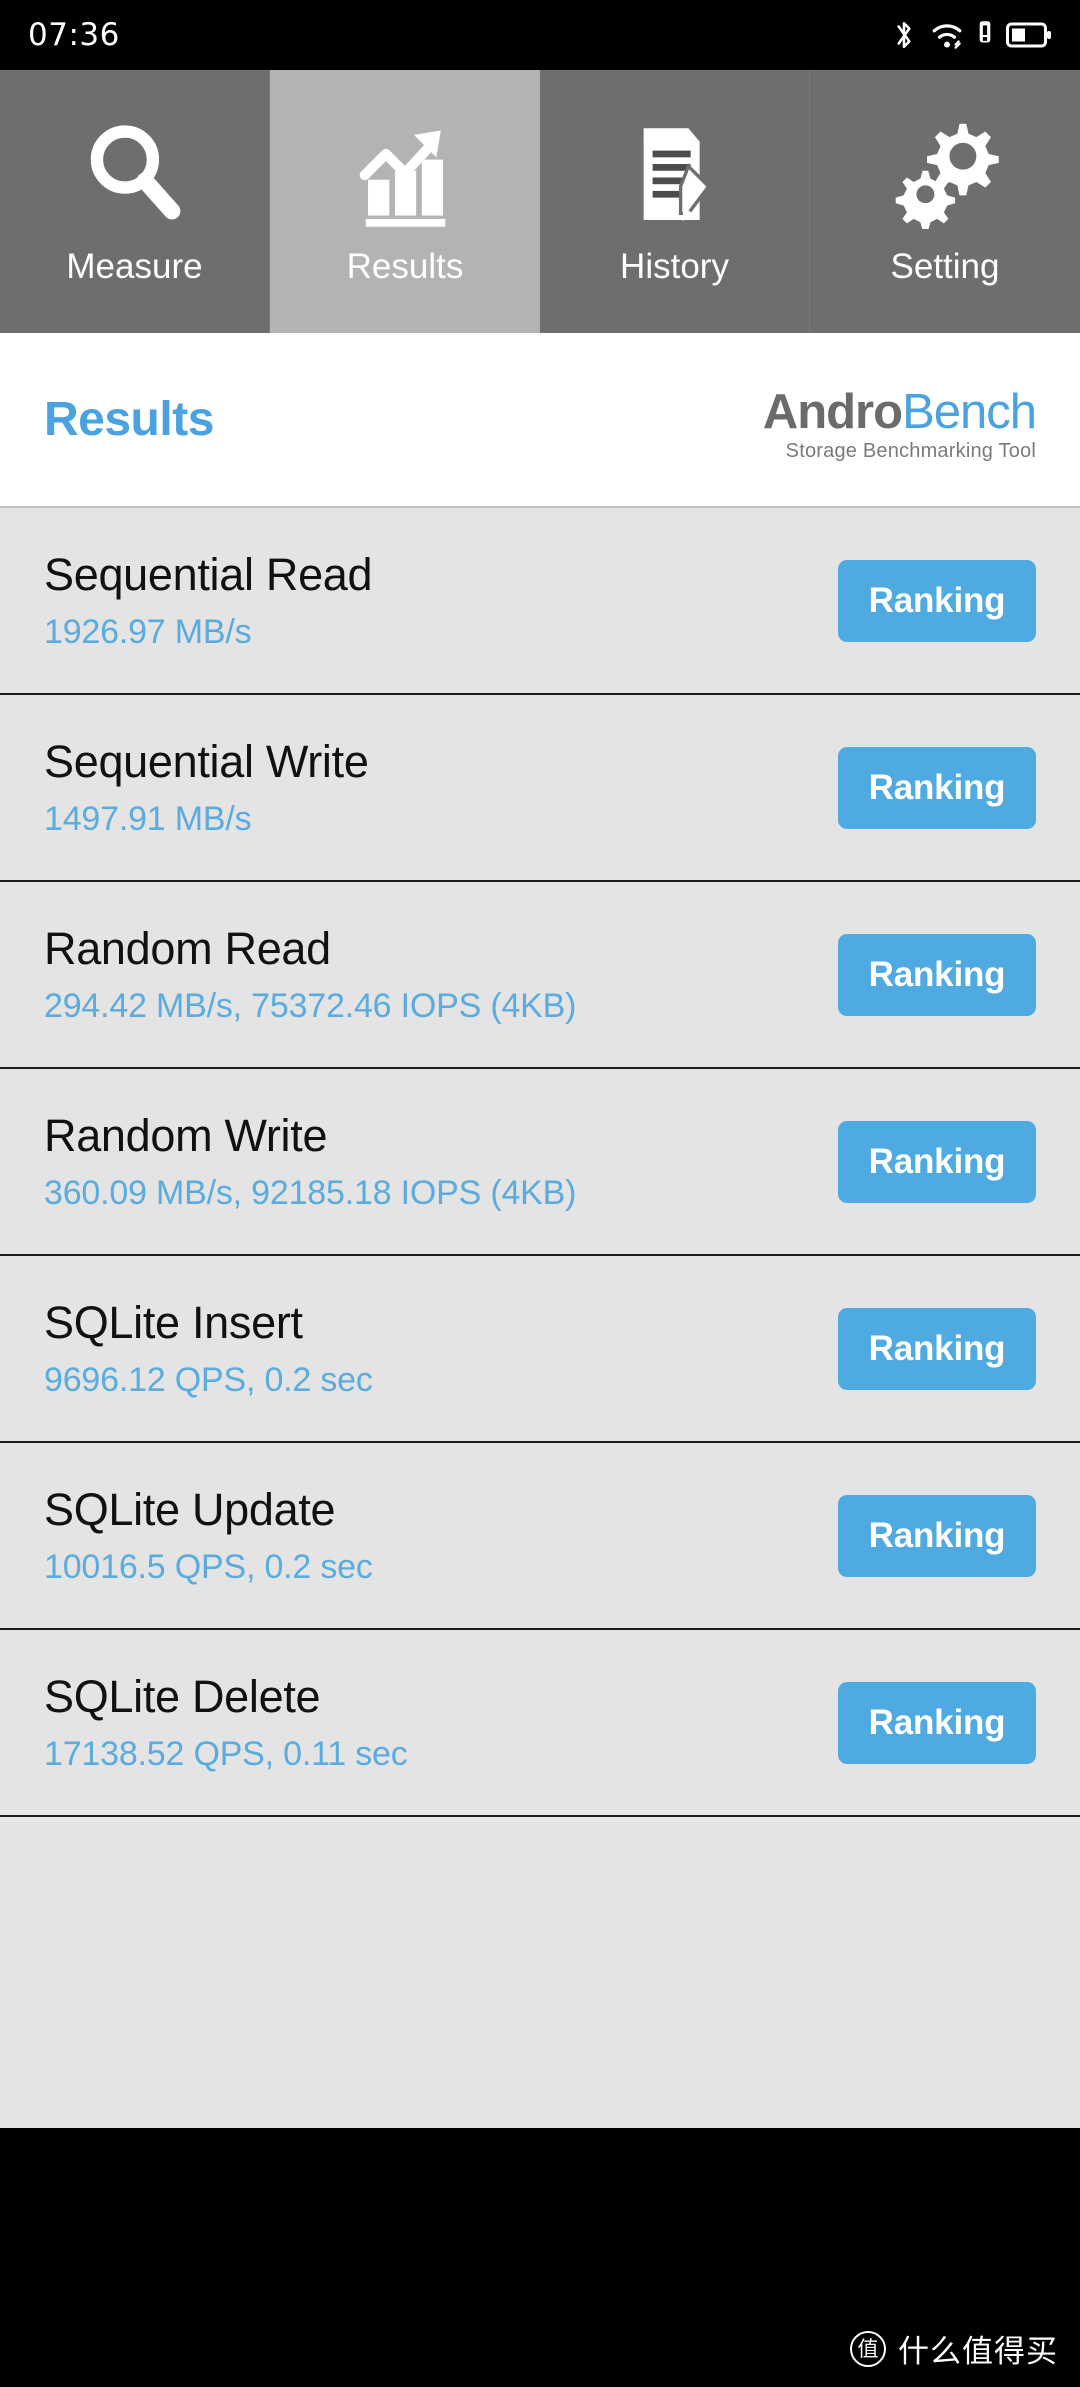  What do you see at coordinates (208, 1379) in the screenshot?
I see `result-value: 9696.12 QPS, 0.2 sec` at bounding box center [208, 1379].